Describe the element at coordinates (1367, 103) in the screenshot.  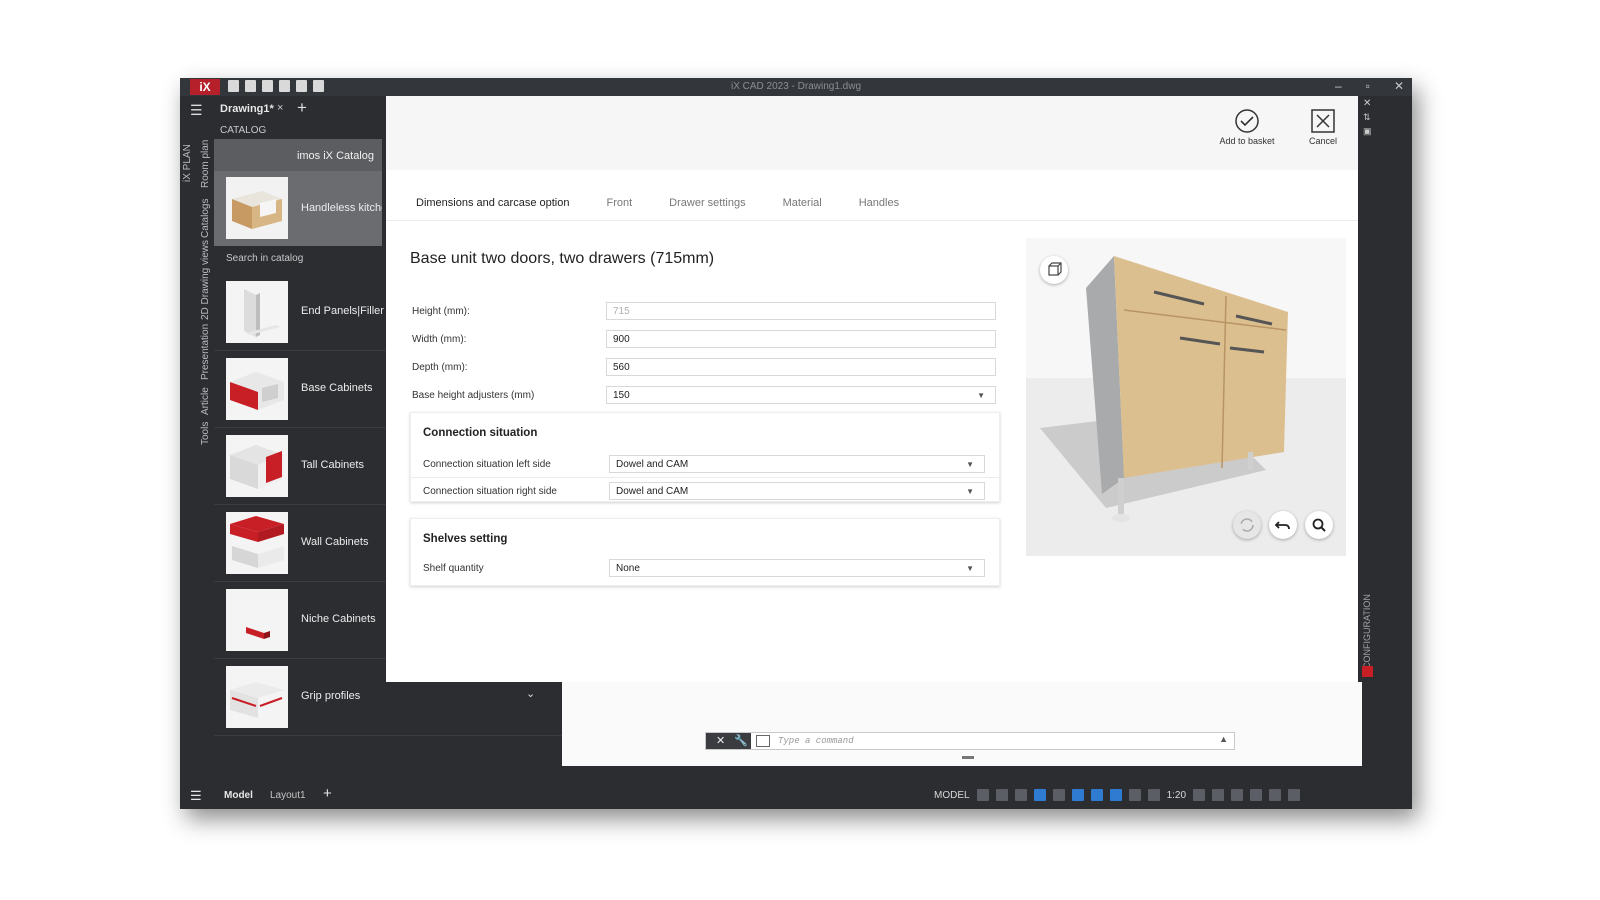
I see `close-panel-icon: ✕` at that location.